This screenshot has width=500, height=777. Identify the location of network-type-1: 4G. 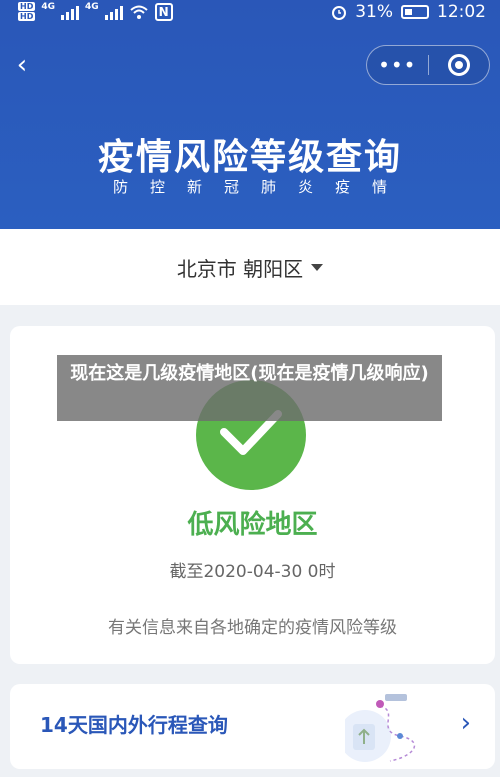
(48, 7).